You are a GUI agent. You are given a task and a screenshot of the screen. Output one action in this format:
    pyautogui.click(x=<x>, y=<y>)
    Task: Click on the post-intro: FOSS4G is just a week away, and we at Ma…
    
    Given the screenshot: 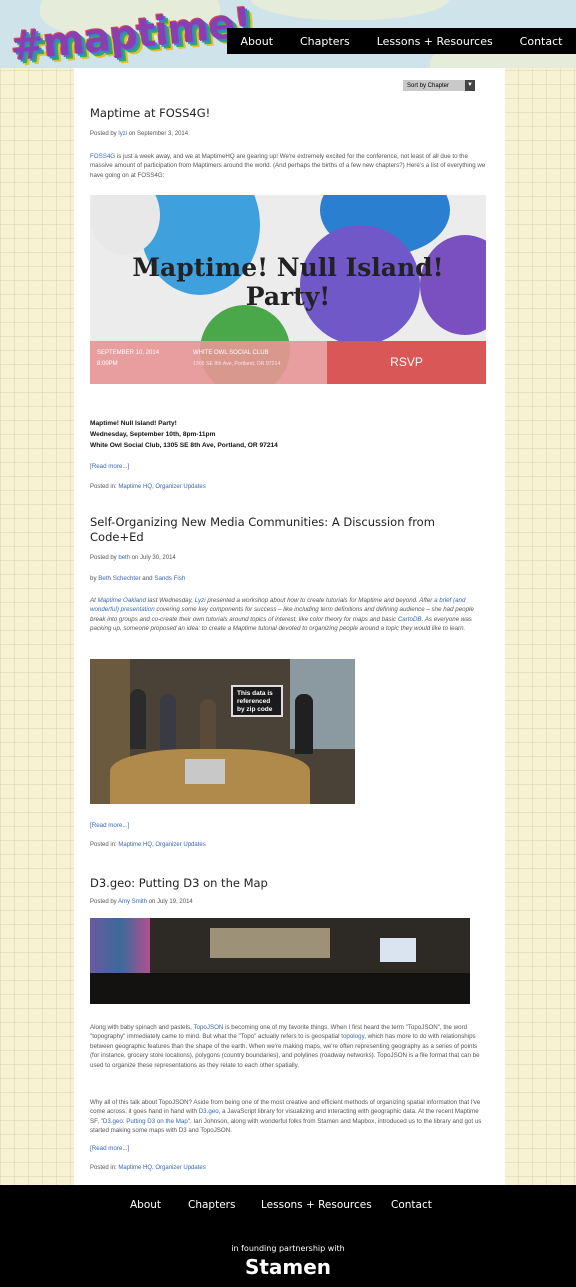 What is the action you would take?
    pyautogui.click(x=288, y=166)
    